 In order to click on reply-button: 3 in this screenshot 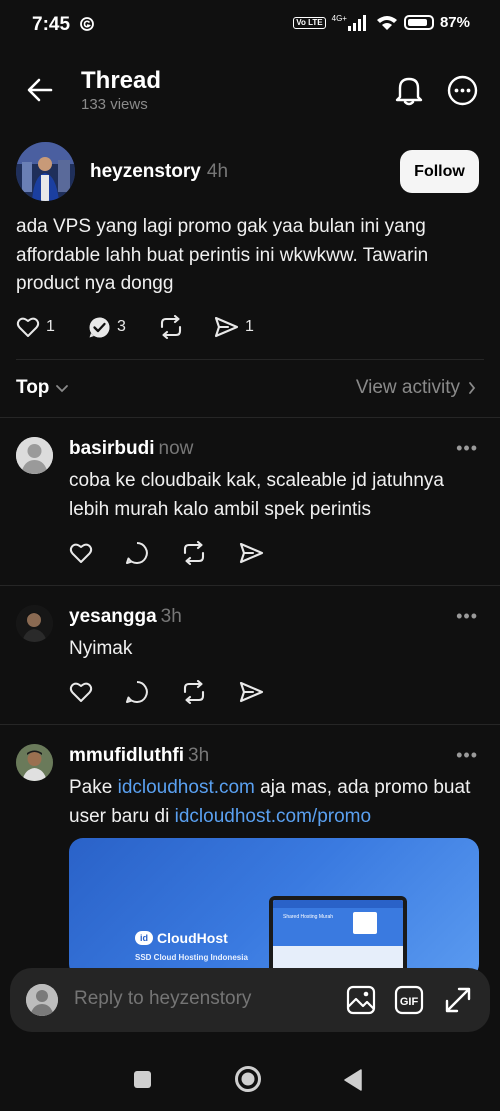, I will do `click(123, 327)`.